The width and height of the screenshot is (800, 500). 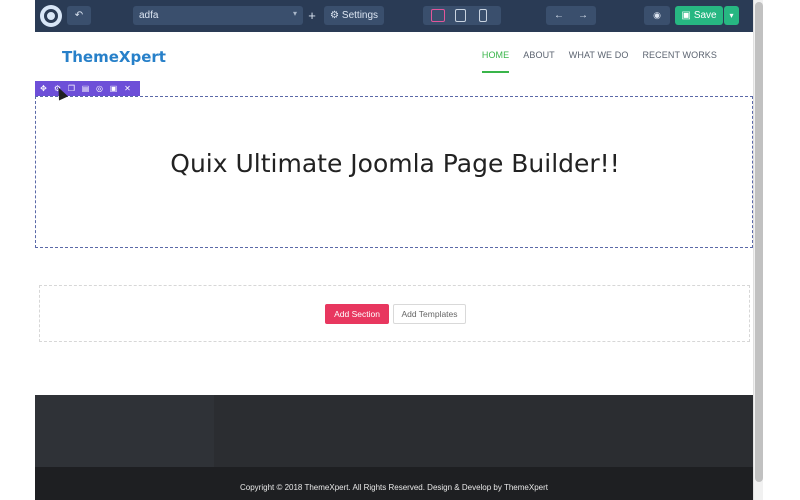 I want to click on save-options-button: ▾, so click(x=731, y=15).